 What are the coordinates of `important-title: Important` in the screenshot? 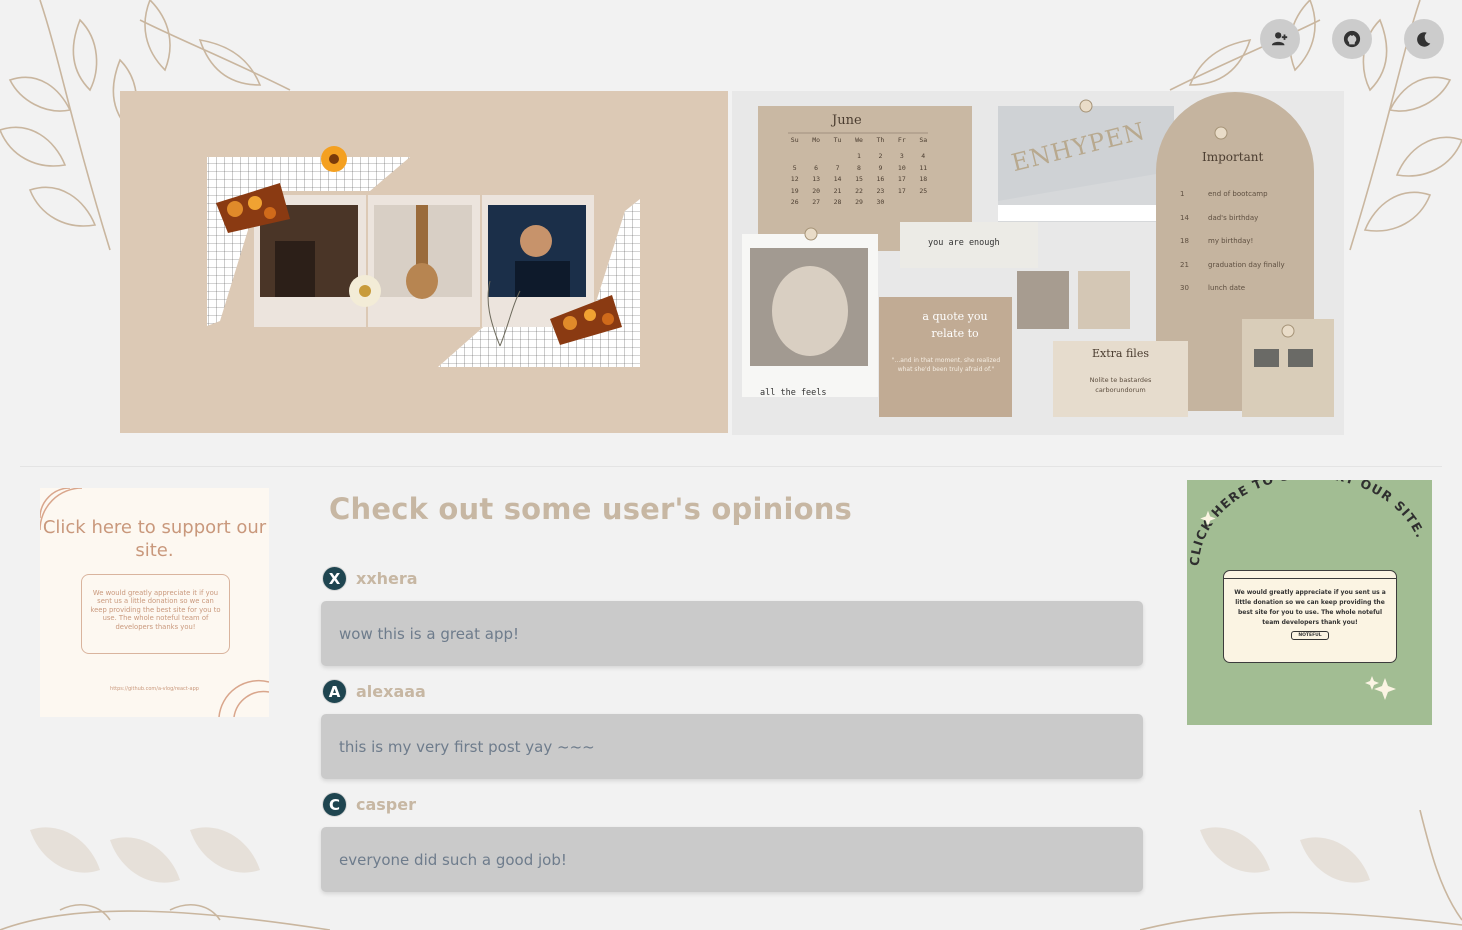 It's located at (1233, 157).